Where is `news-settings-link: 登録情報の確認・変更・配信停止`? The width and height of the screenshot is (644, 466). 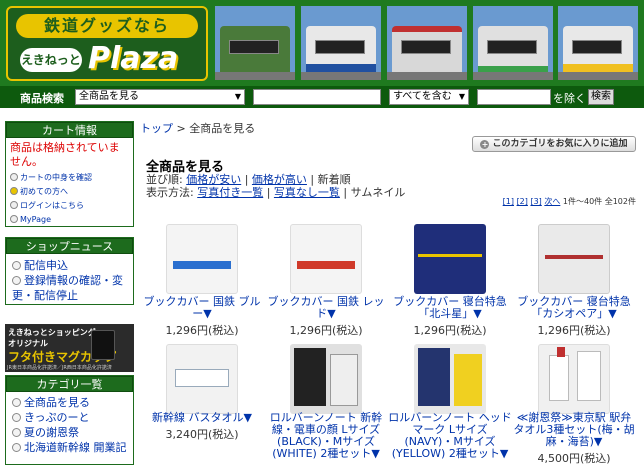 news-settings-link: 登録情報の確認・変更・配信停止 is located at coordinates (69, 288).